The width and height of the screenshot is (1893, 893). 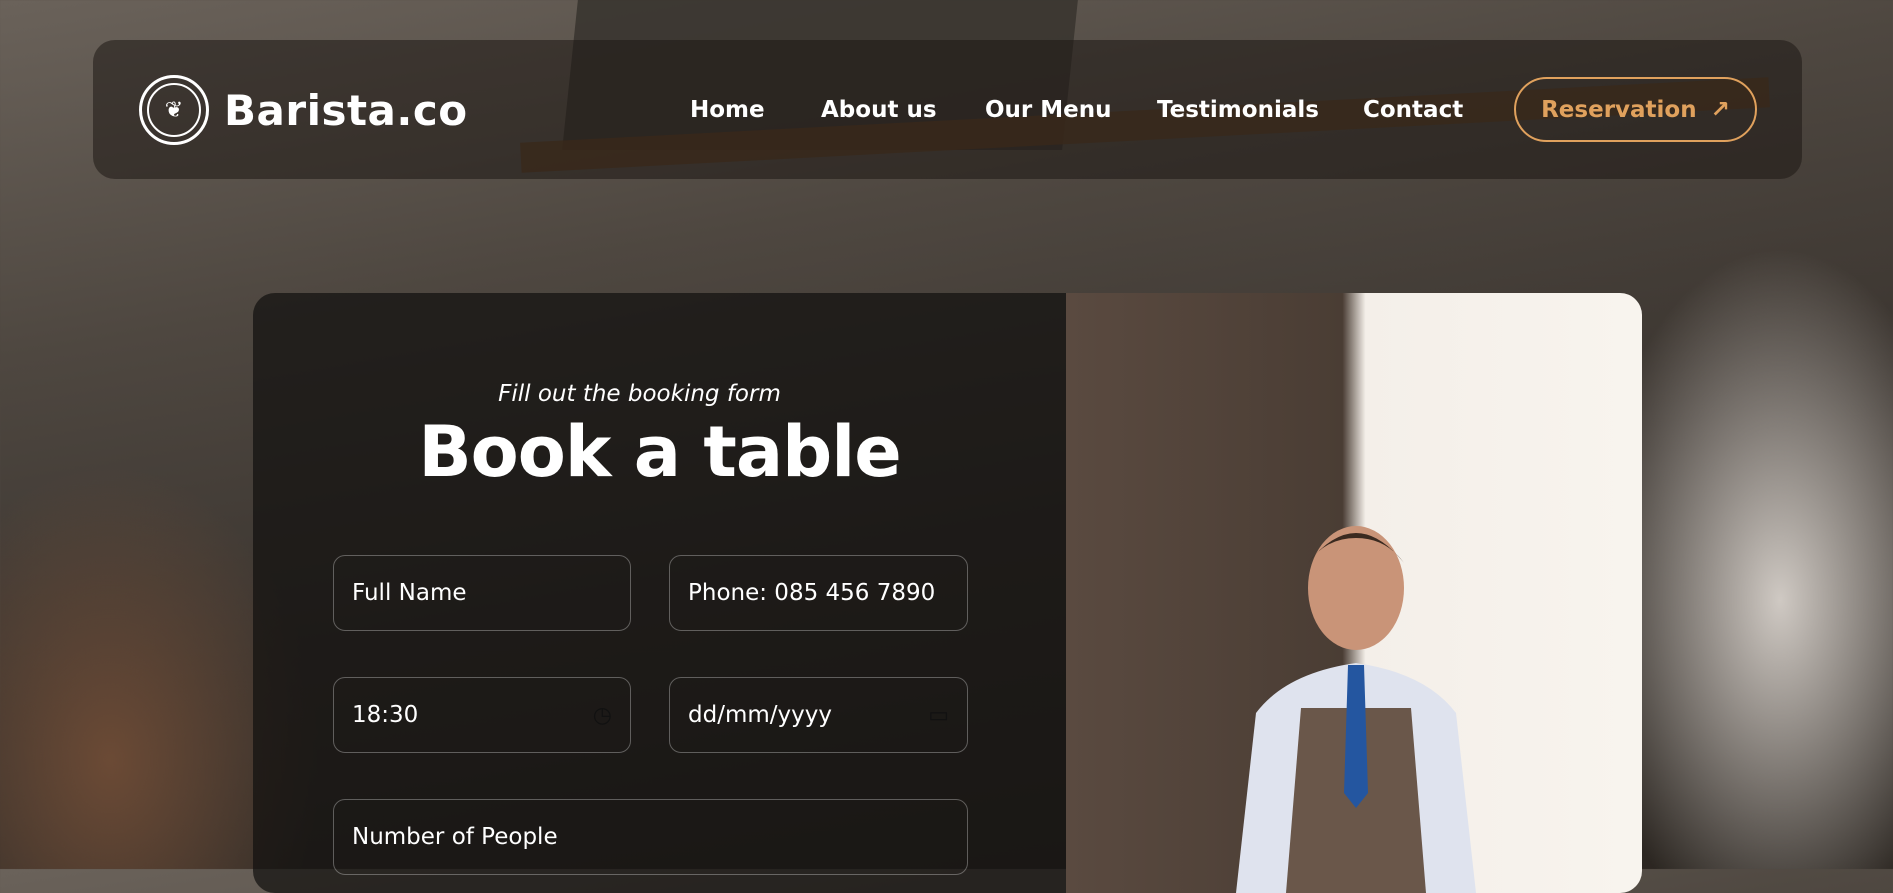 I want to click on date-input: dd/mm/yyyy ▭, so click(x=818, y=715).